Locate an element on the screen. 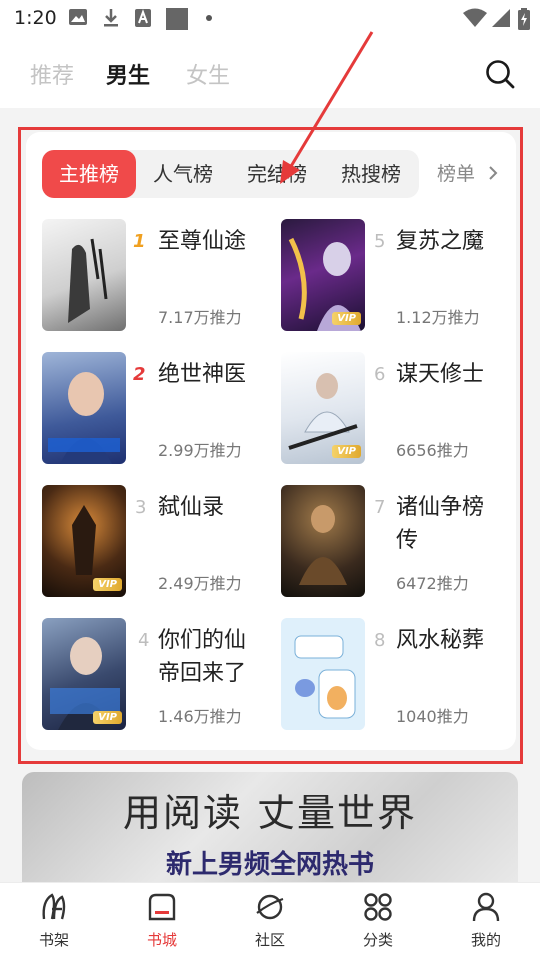  tab-main-recommend: 主推榜 is located at coordinates (89, 174).